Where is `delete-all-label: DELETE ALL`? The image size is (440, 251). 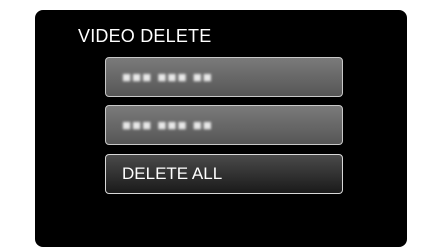
delete-all-label: DELETE ALL is located at coordinates (172, 173).